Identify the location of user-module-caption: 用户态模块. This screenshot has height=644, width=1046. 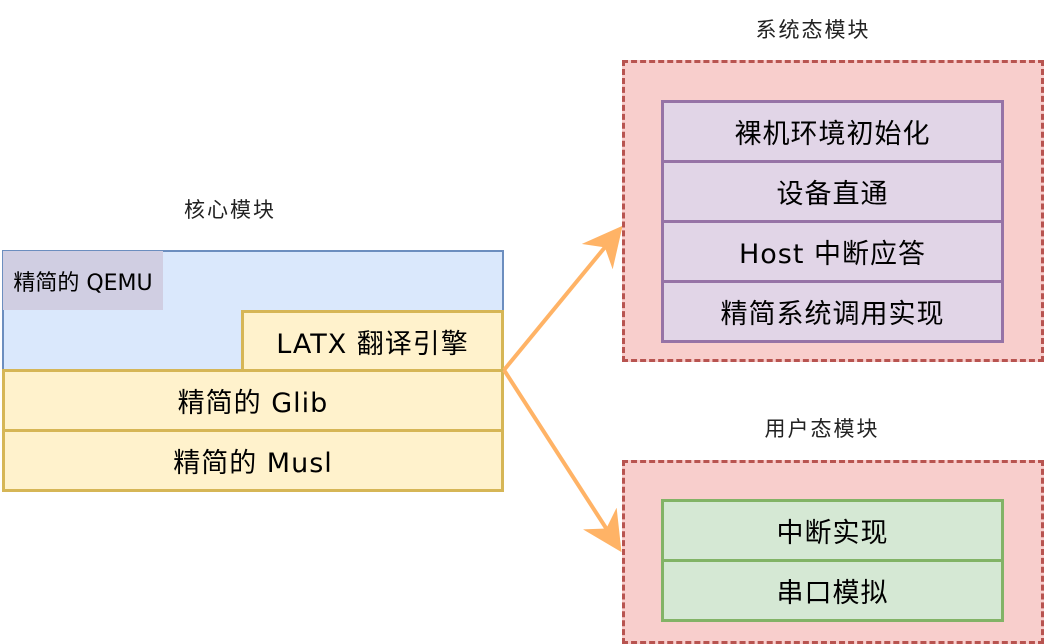
(822, 429).